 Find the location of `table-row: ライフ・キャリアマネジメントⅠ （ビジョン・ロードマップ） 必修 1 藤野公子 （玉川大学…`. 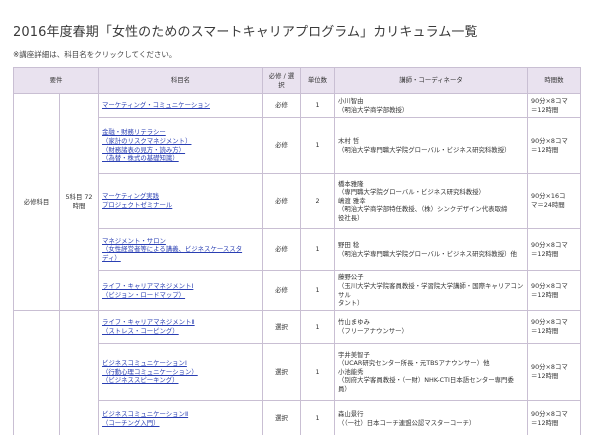

table-row: ライフ・キャリアマネジメントⅠ （ビジョン・ロードマップ） 必修 1 藤野公子 （玉川大学… is located at coordinates (297, 290).